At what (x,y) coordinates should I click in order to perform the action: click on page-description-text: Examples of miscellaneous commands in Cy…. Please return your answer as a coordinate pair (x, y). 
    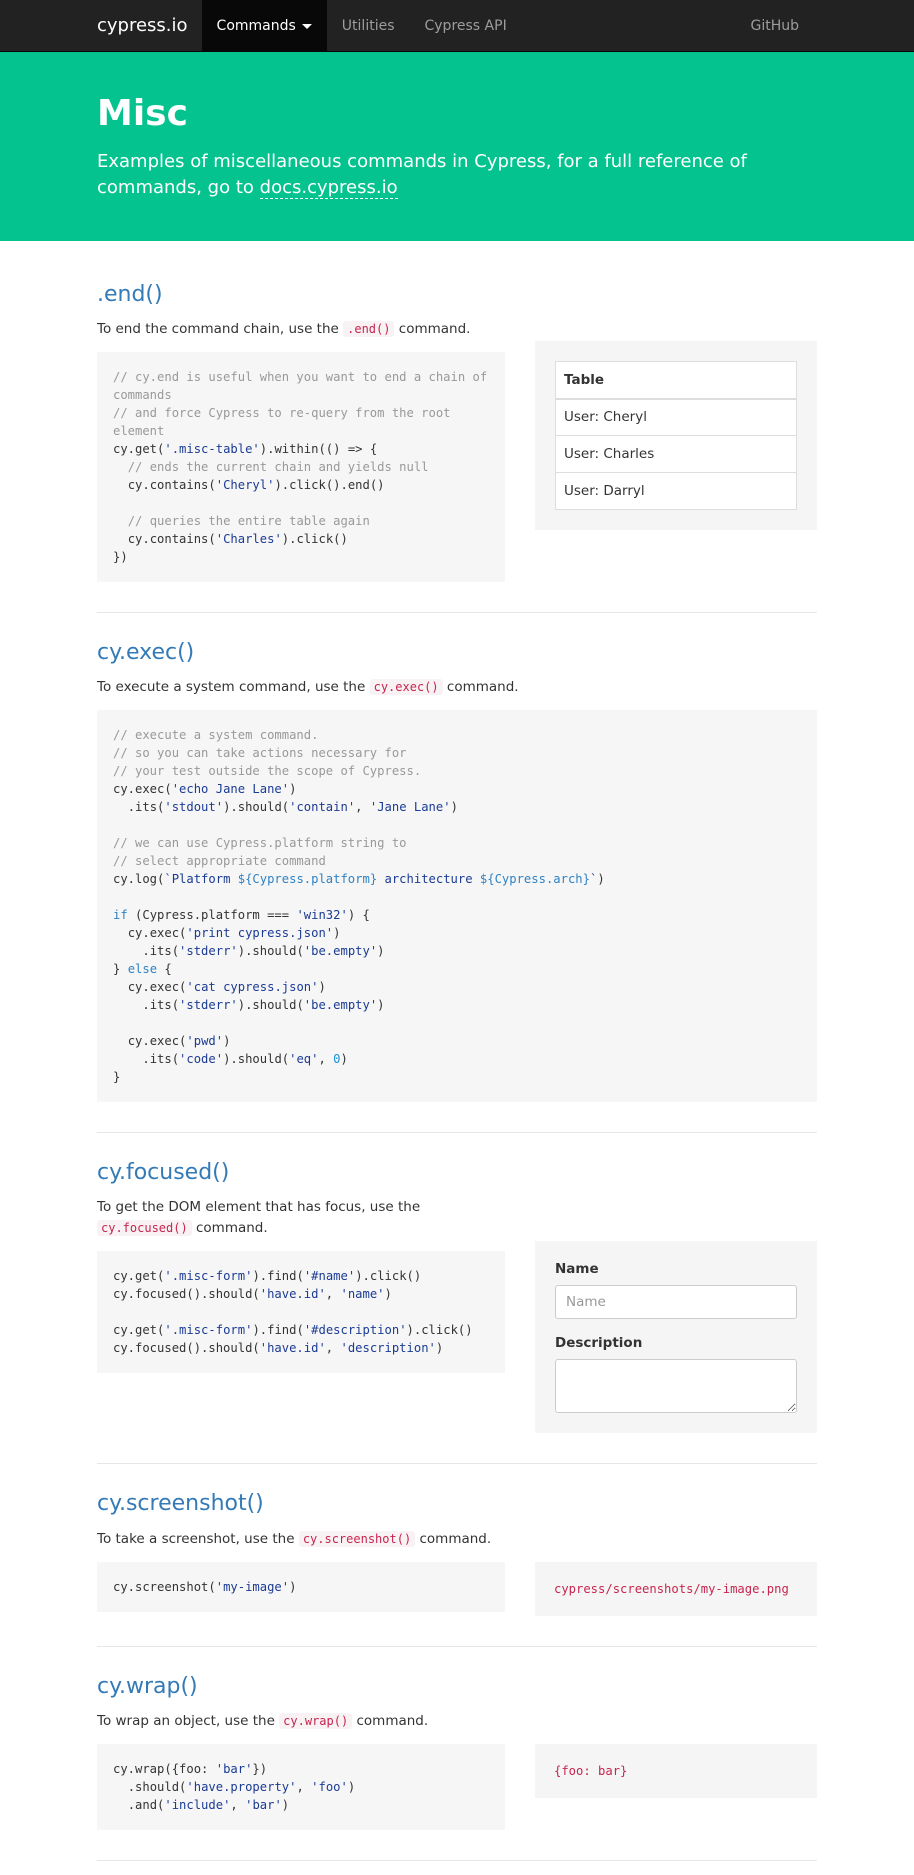
    Looking at the image, I should click on (422, 175).